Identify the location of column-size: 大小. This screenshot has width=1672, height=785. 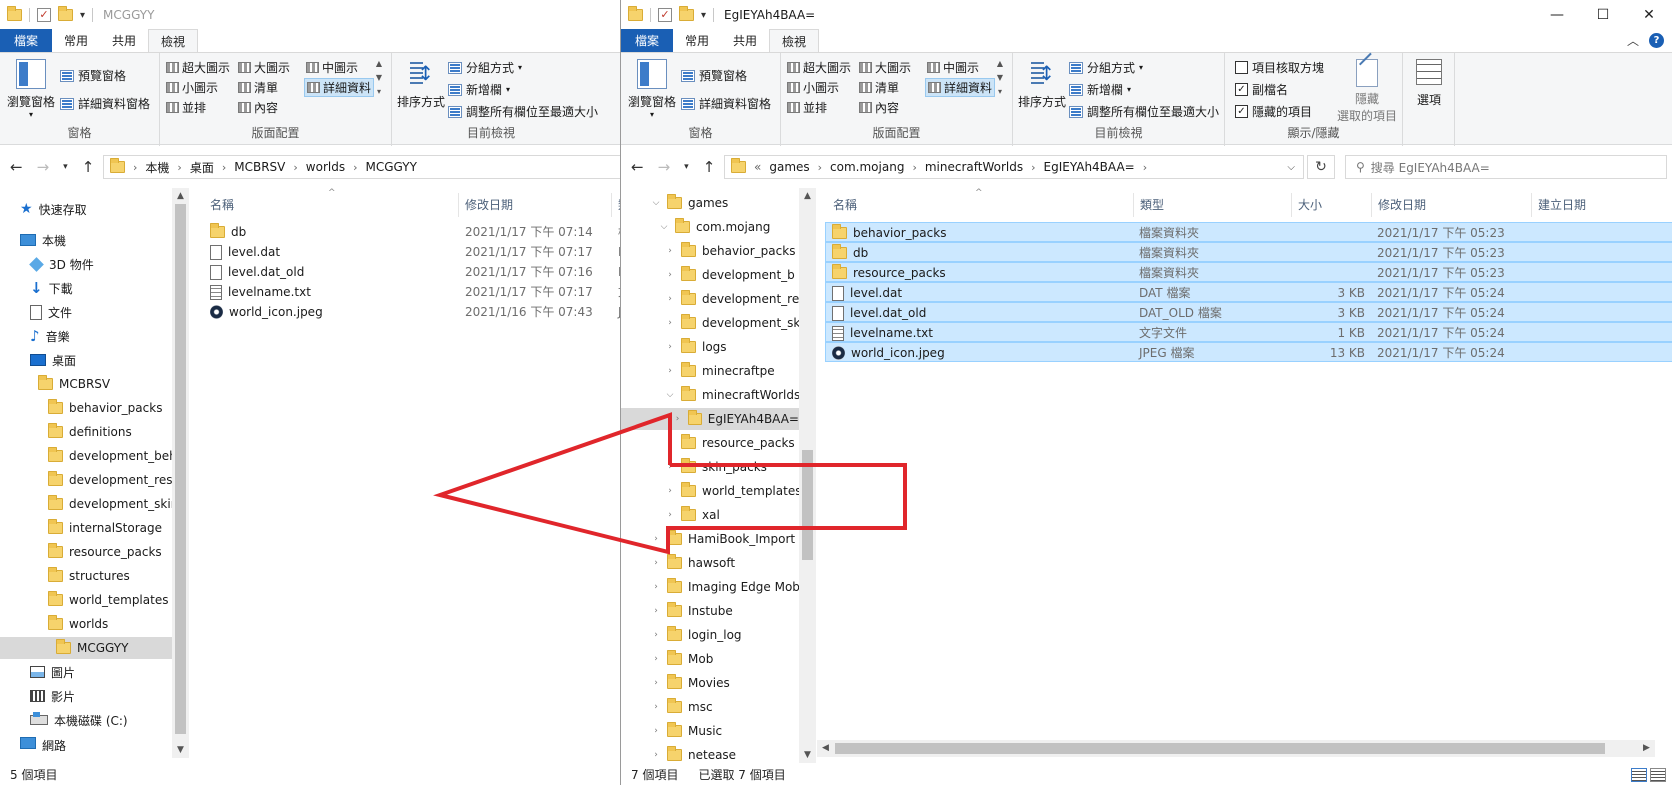
(1332, 205).